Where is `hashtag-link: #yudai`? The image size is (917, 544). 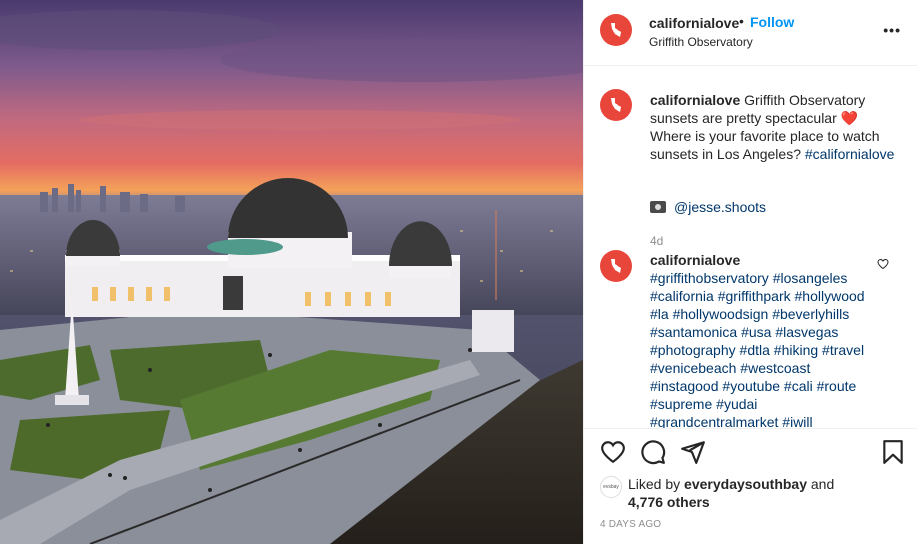 hashtag-link: #yudai is located at coordinates (736, 404).